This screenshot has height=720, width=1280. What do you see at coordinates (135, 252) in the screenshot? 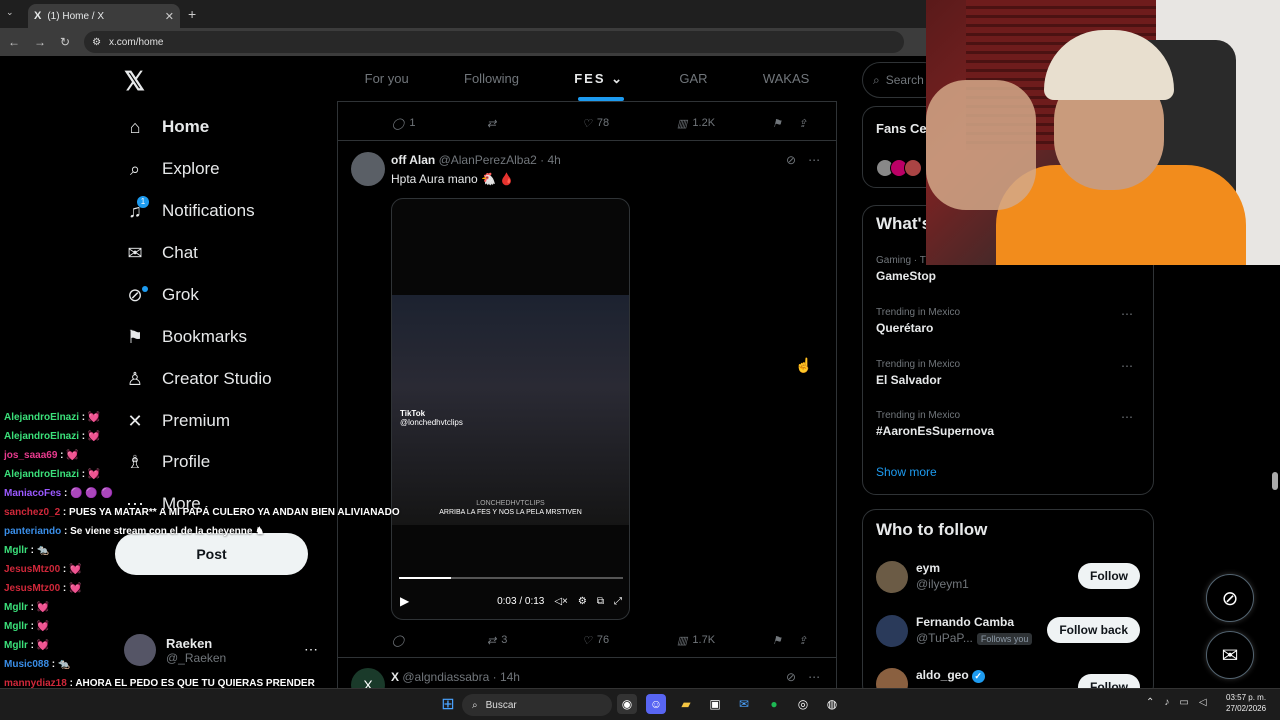
I see `mail-icon: ✉` at bounding box center [135, 252].